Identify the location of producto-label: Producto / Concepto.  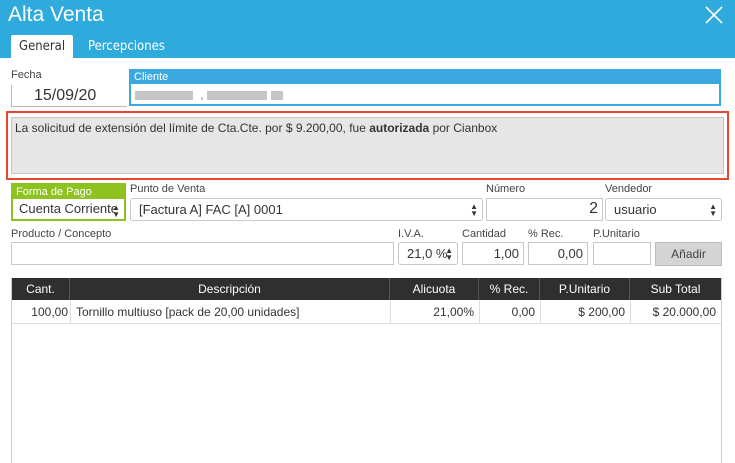
(61, 234).